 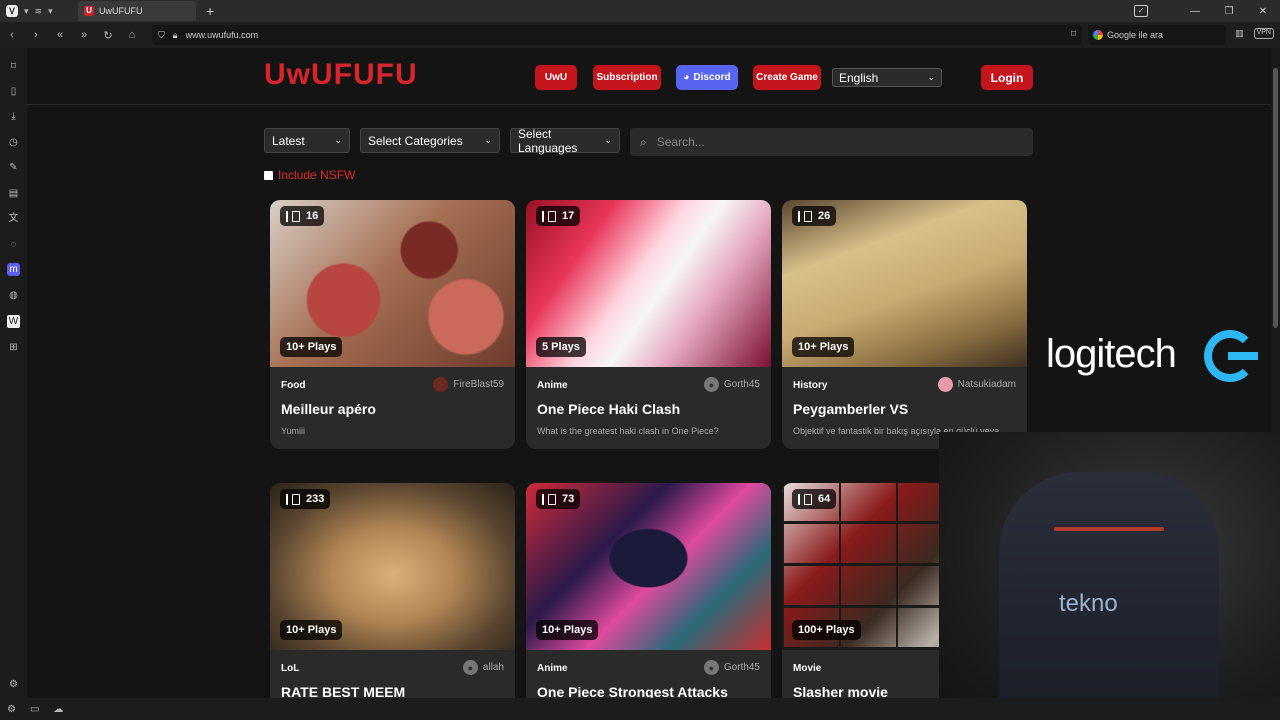 What do you see at coordinates (328, 409) in the screenshot?
I see `card-title: Meilleur apéro` at bounding box center [328, 409].